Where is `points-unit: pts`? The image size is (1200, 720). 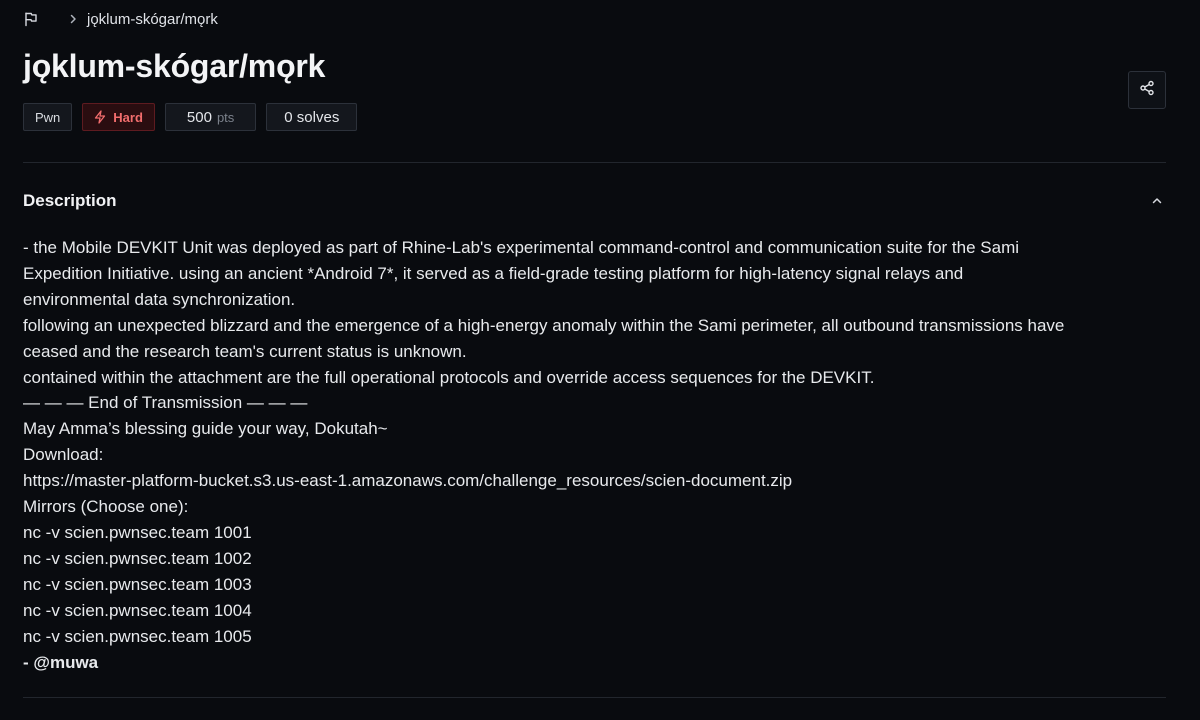 points-unit: pts is located at coordinates (225, 117).